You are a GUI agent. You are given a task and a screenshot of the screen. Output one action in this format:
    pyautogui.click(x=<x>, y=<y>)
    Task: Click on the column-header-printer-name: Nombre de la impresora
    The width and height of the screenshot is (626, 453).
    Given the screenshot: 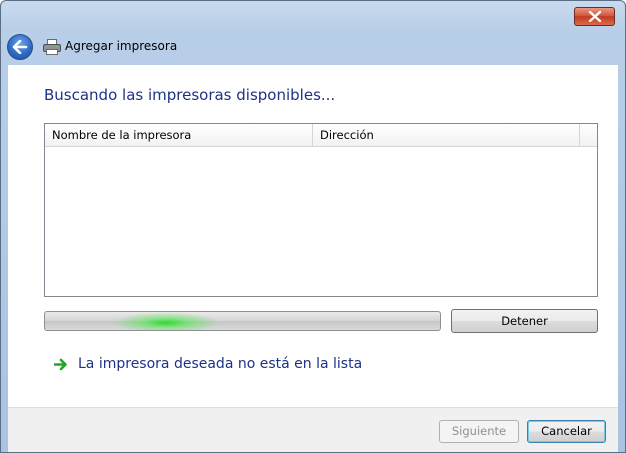 What is the action you would take?
    pyautogui.click(x=179, y=135)
    